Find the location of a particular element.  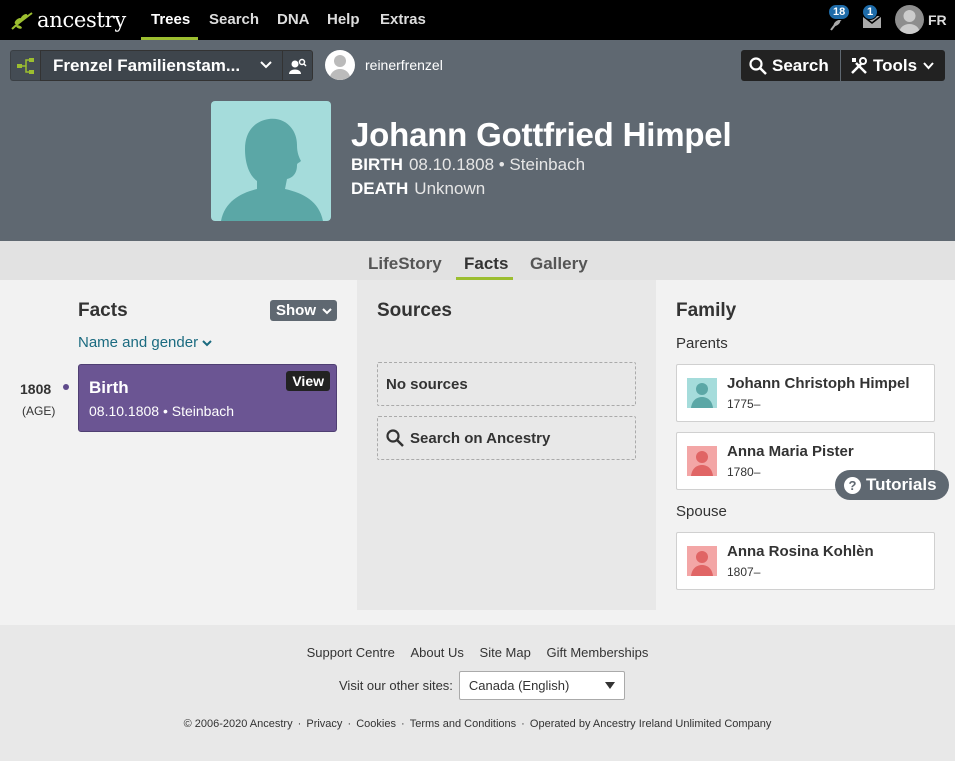

family-member-card: Anna Rosina Kohlèn 1807– is located at coordinates (805, 561).